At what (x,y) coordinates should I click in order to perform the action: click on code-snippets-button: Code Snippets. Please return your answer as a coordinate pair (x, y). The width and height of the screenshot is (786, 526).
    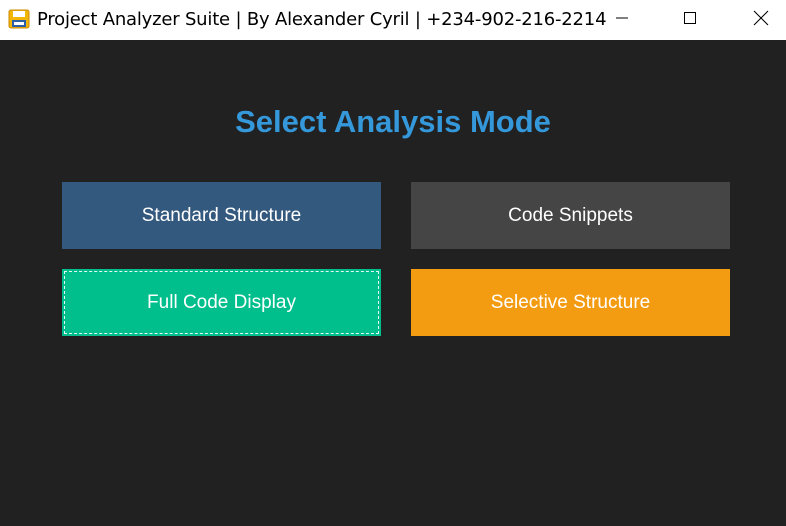
    Looking at the image, I should click on (570, 215).